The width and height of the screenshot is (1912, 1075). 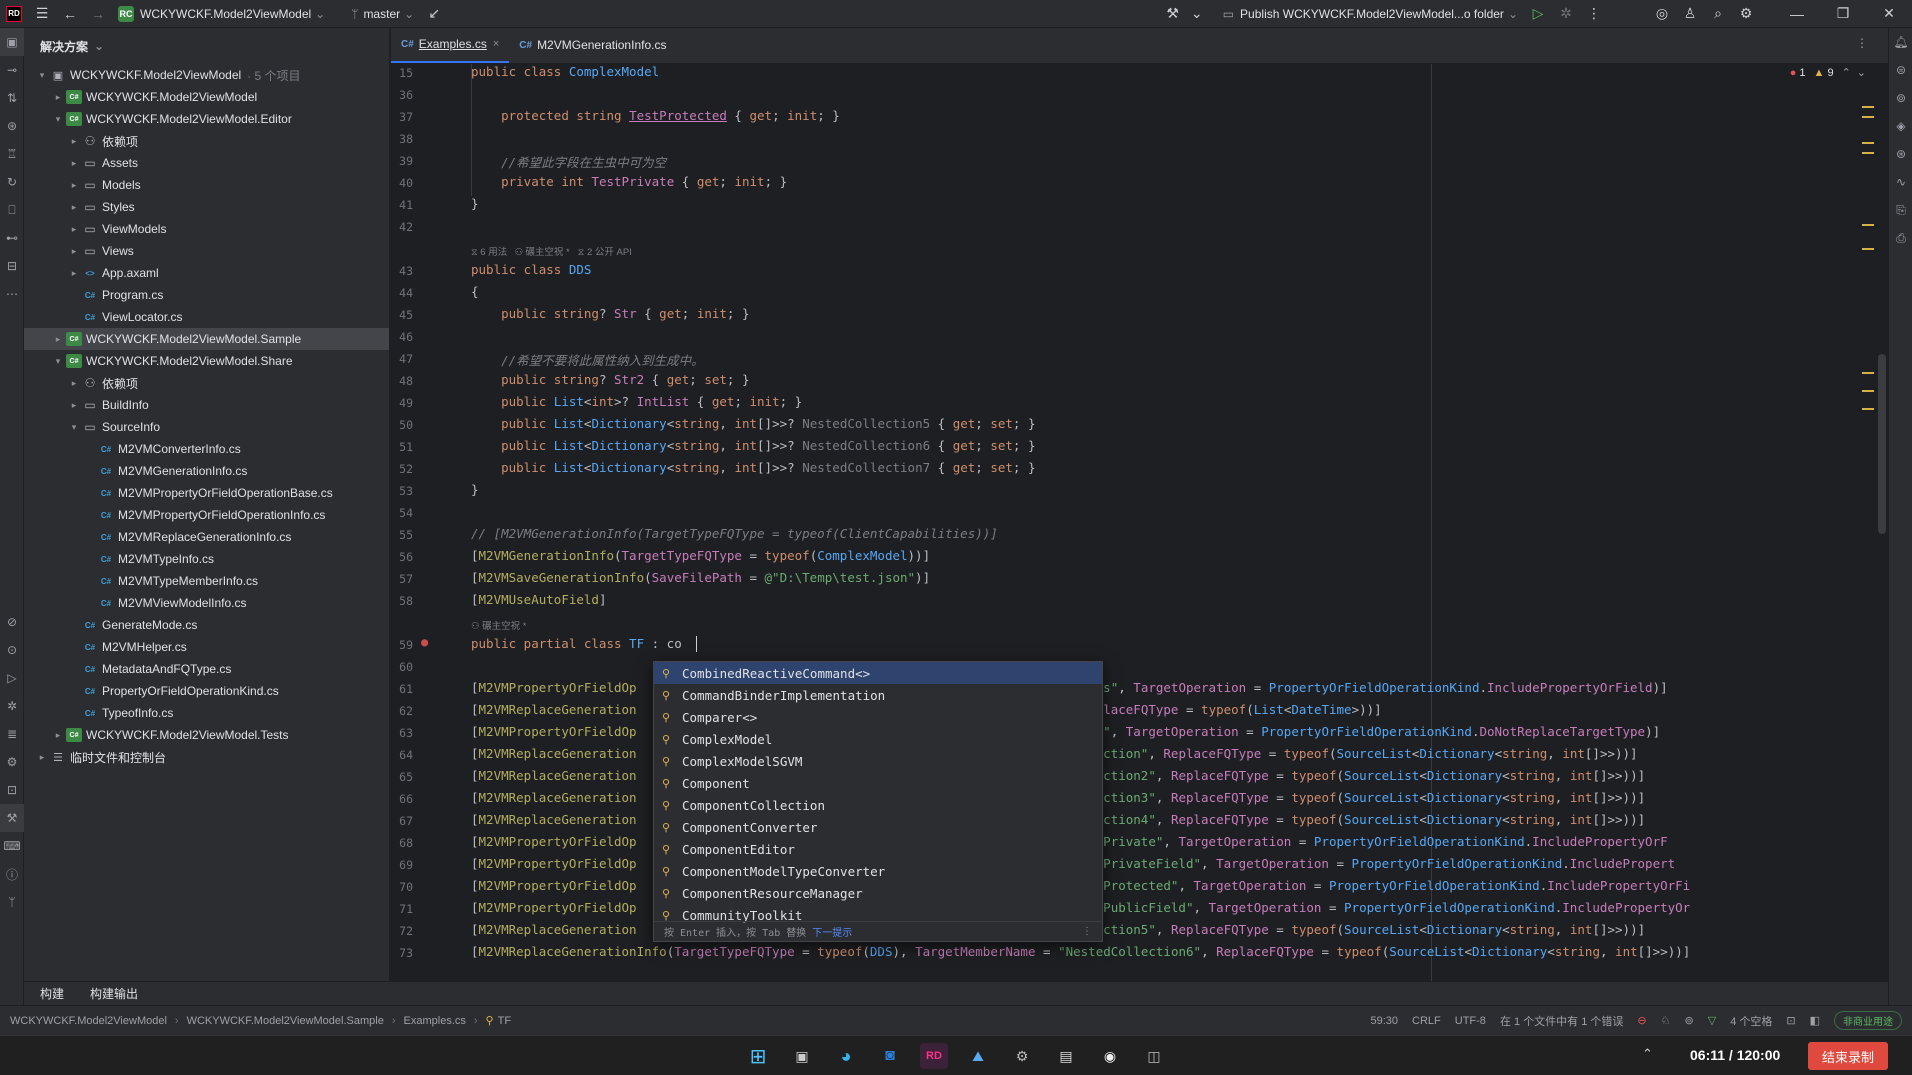 I want to click on completion-item: ⚲ Comparer<>, so click(x=878, y=717).